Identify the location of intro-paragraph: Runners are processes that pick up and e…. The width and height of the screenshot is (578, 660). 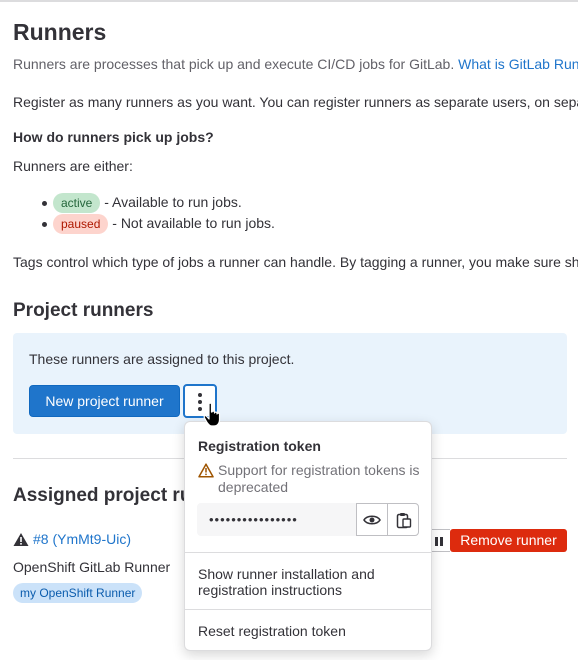
(295, 64).